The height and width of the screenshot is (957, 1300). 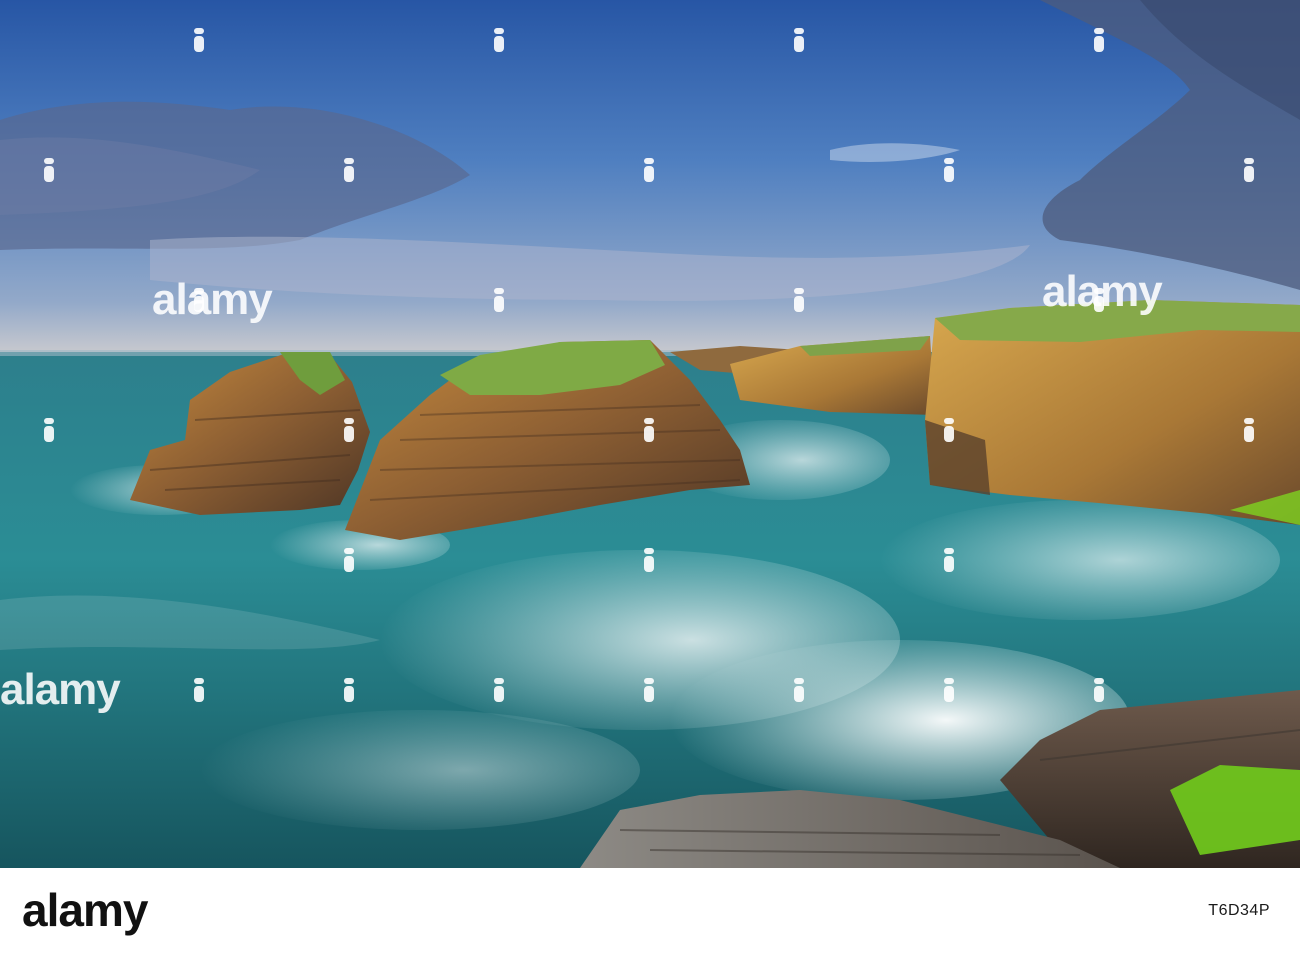 What do you see at coordinates (1239, 910) in the screenshot?
I see `image-id: T6D34P` at bounding box center [1239, 910].